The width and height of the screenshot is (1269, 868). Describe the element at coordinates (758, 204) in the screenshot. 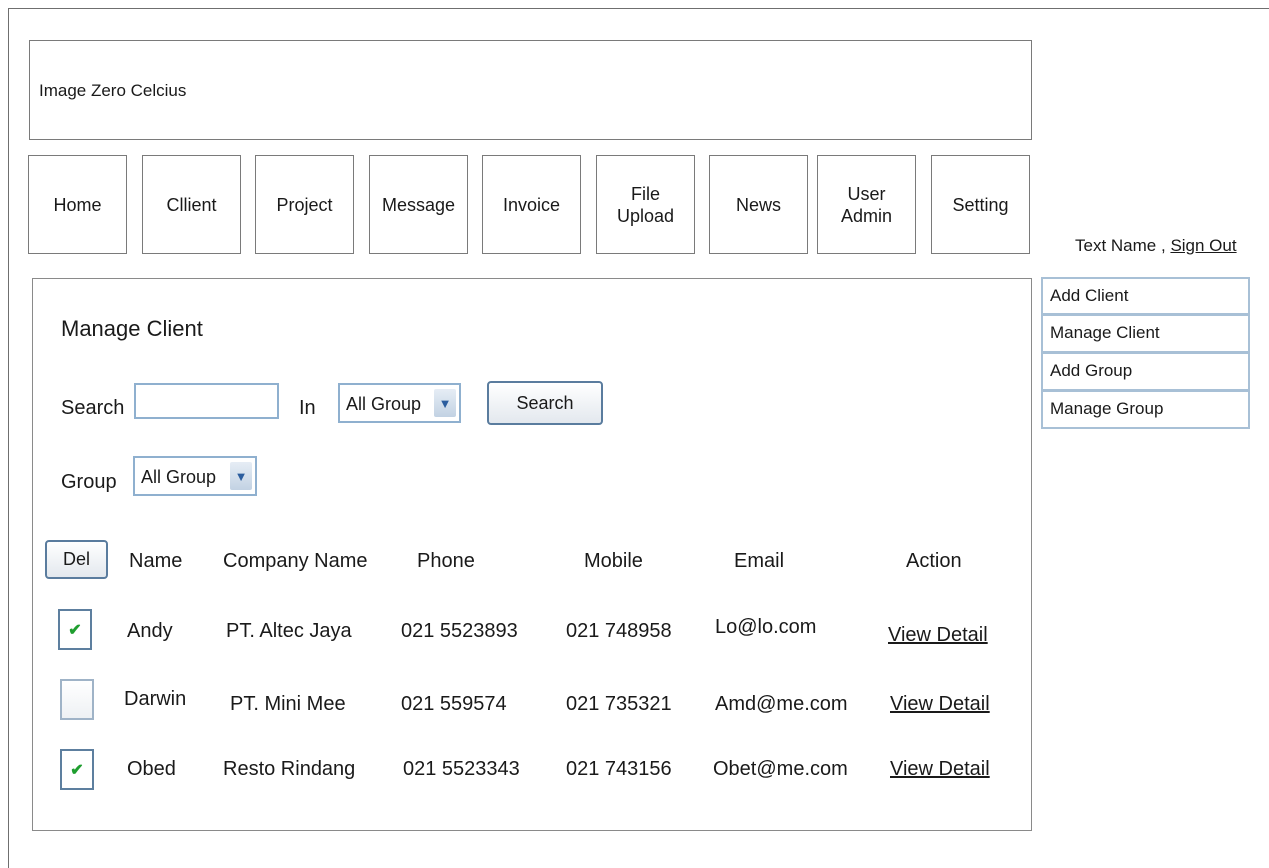

I see `nav-news: News` at that location.